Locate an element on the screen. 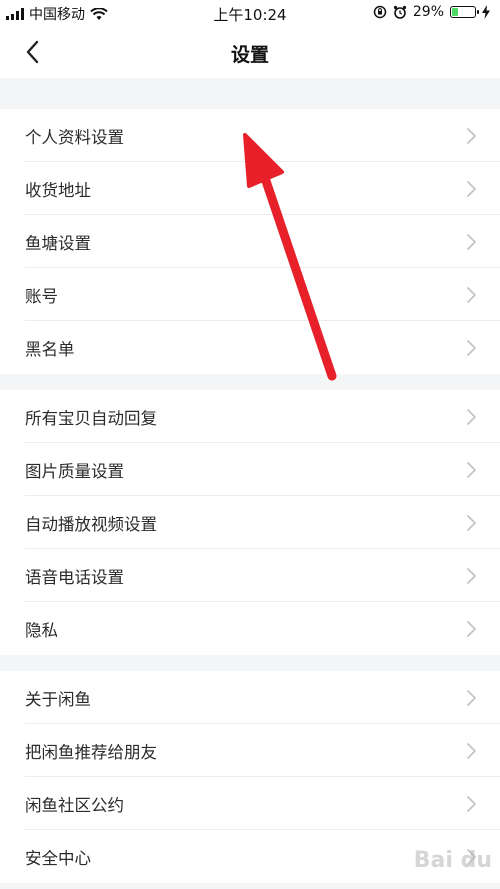 The image size is (500, 889). settings-item: 关于闲鱼 is located at coordinates (250, 697).